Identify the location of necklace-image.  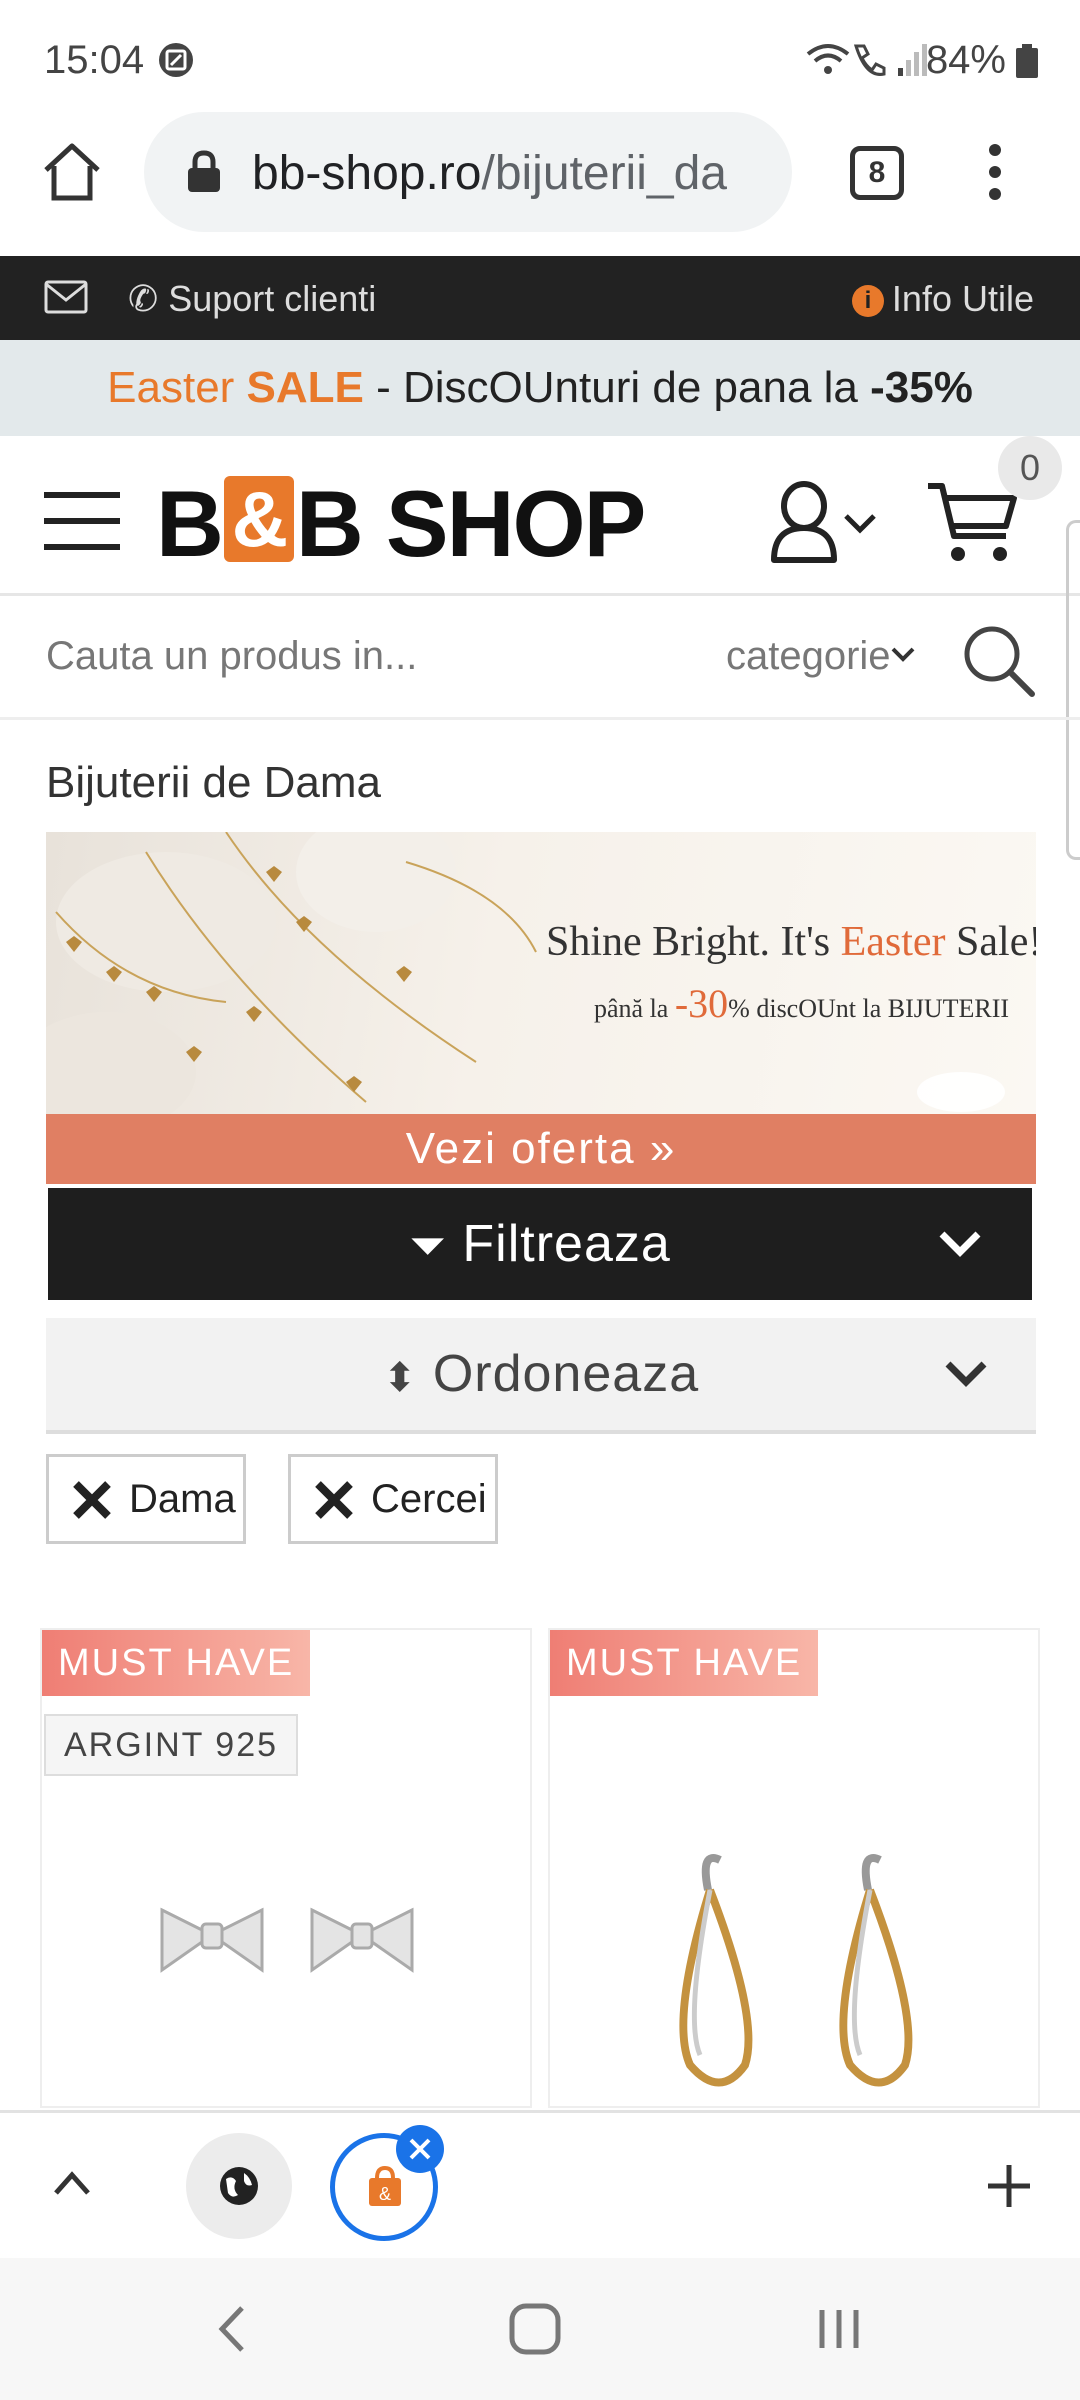
(291, 973).